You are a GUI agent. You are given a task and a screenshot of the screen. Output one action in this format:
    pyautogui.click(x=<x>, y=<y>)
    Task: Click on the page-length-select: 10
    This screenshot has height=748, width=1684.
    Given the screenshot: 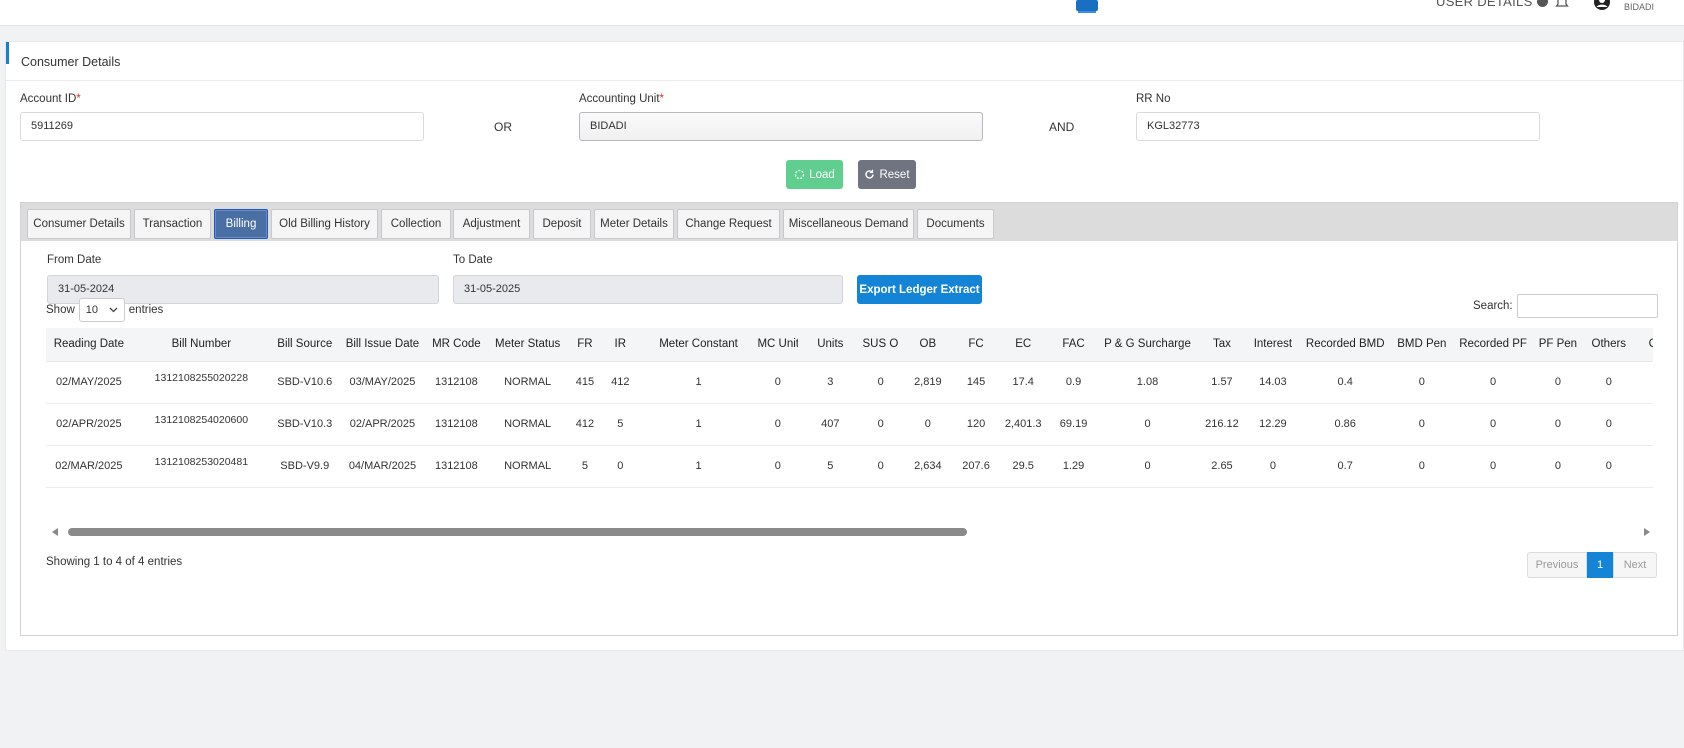 What is the action you would take?
    pyautogui.click(x=101, y=310)
    